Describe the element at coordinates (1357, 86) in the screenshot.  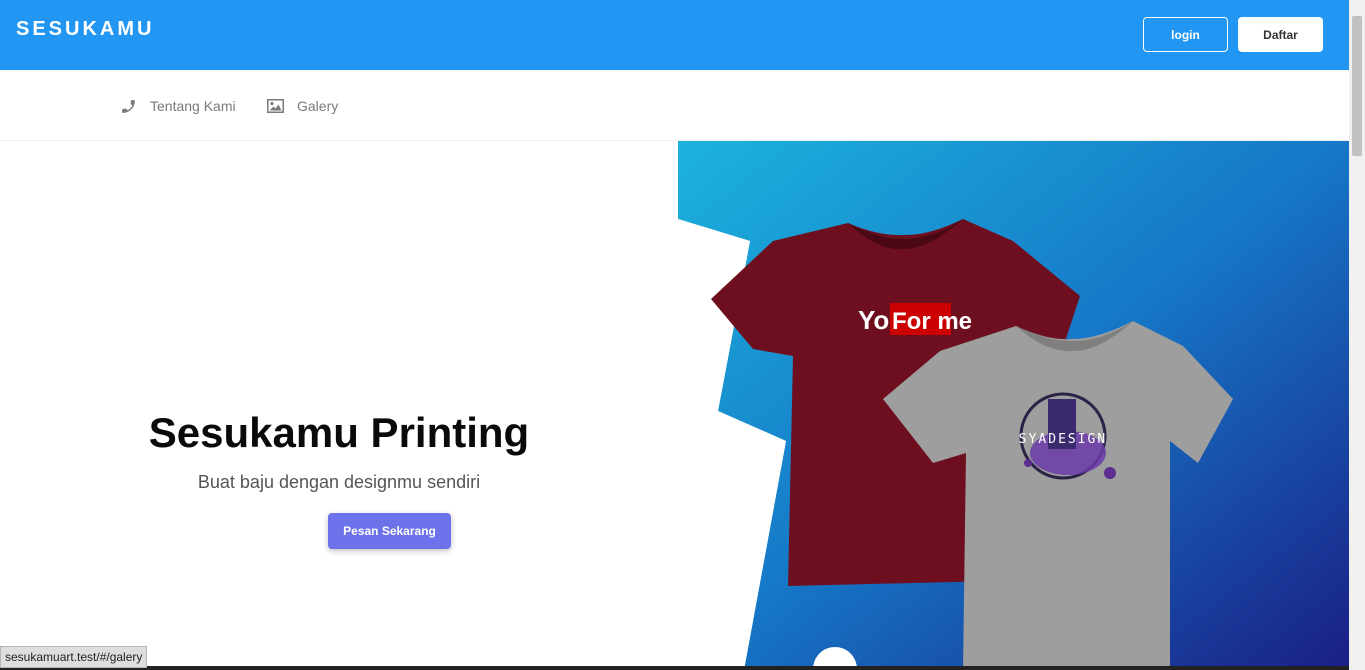
I see `scrollbar-thumb` at that location.